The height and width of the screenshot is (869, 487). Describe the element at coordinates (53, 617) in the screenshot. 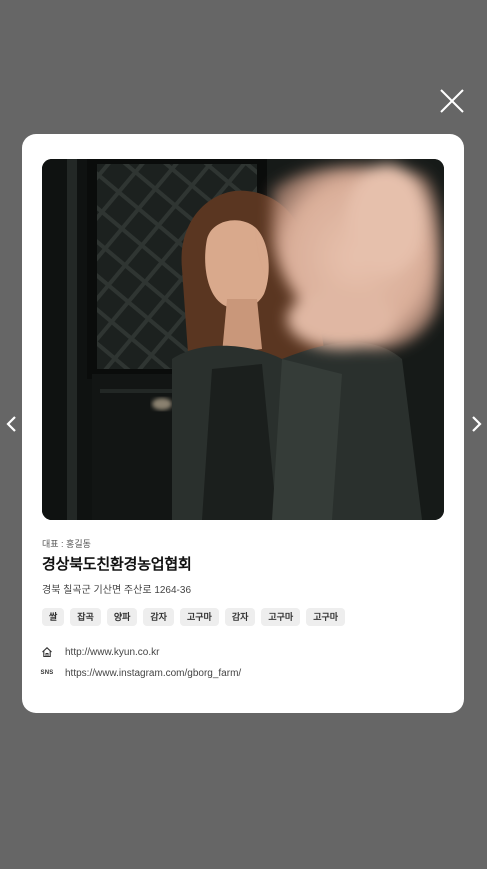

I see `product-tag: 쌀` at that location.